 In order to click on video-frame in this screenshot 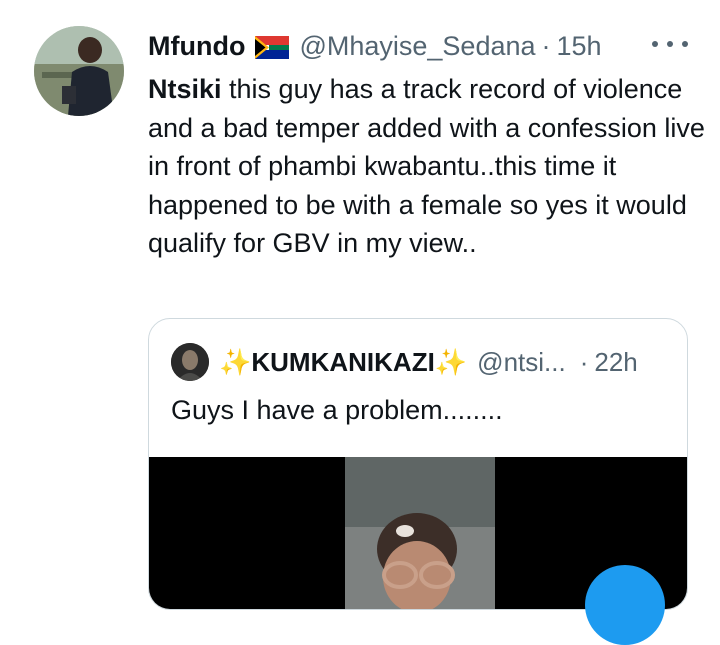, I will do `click(420, 533)`.